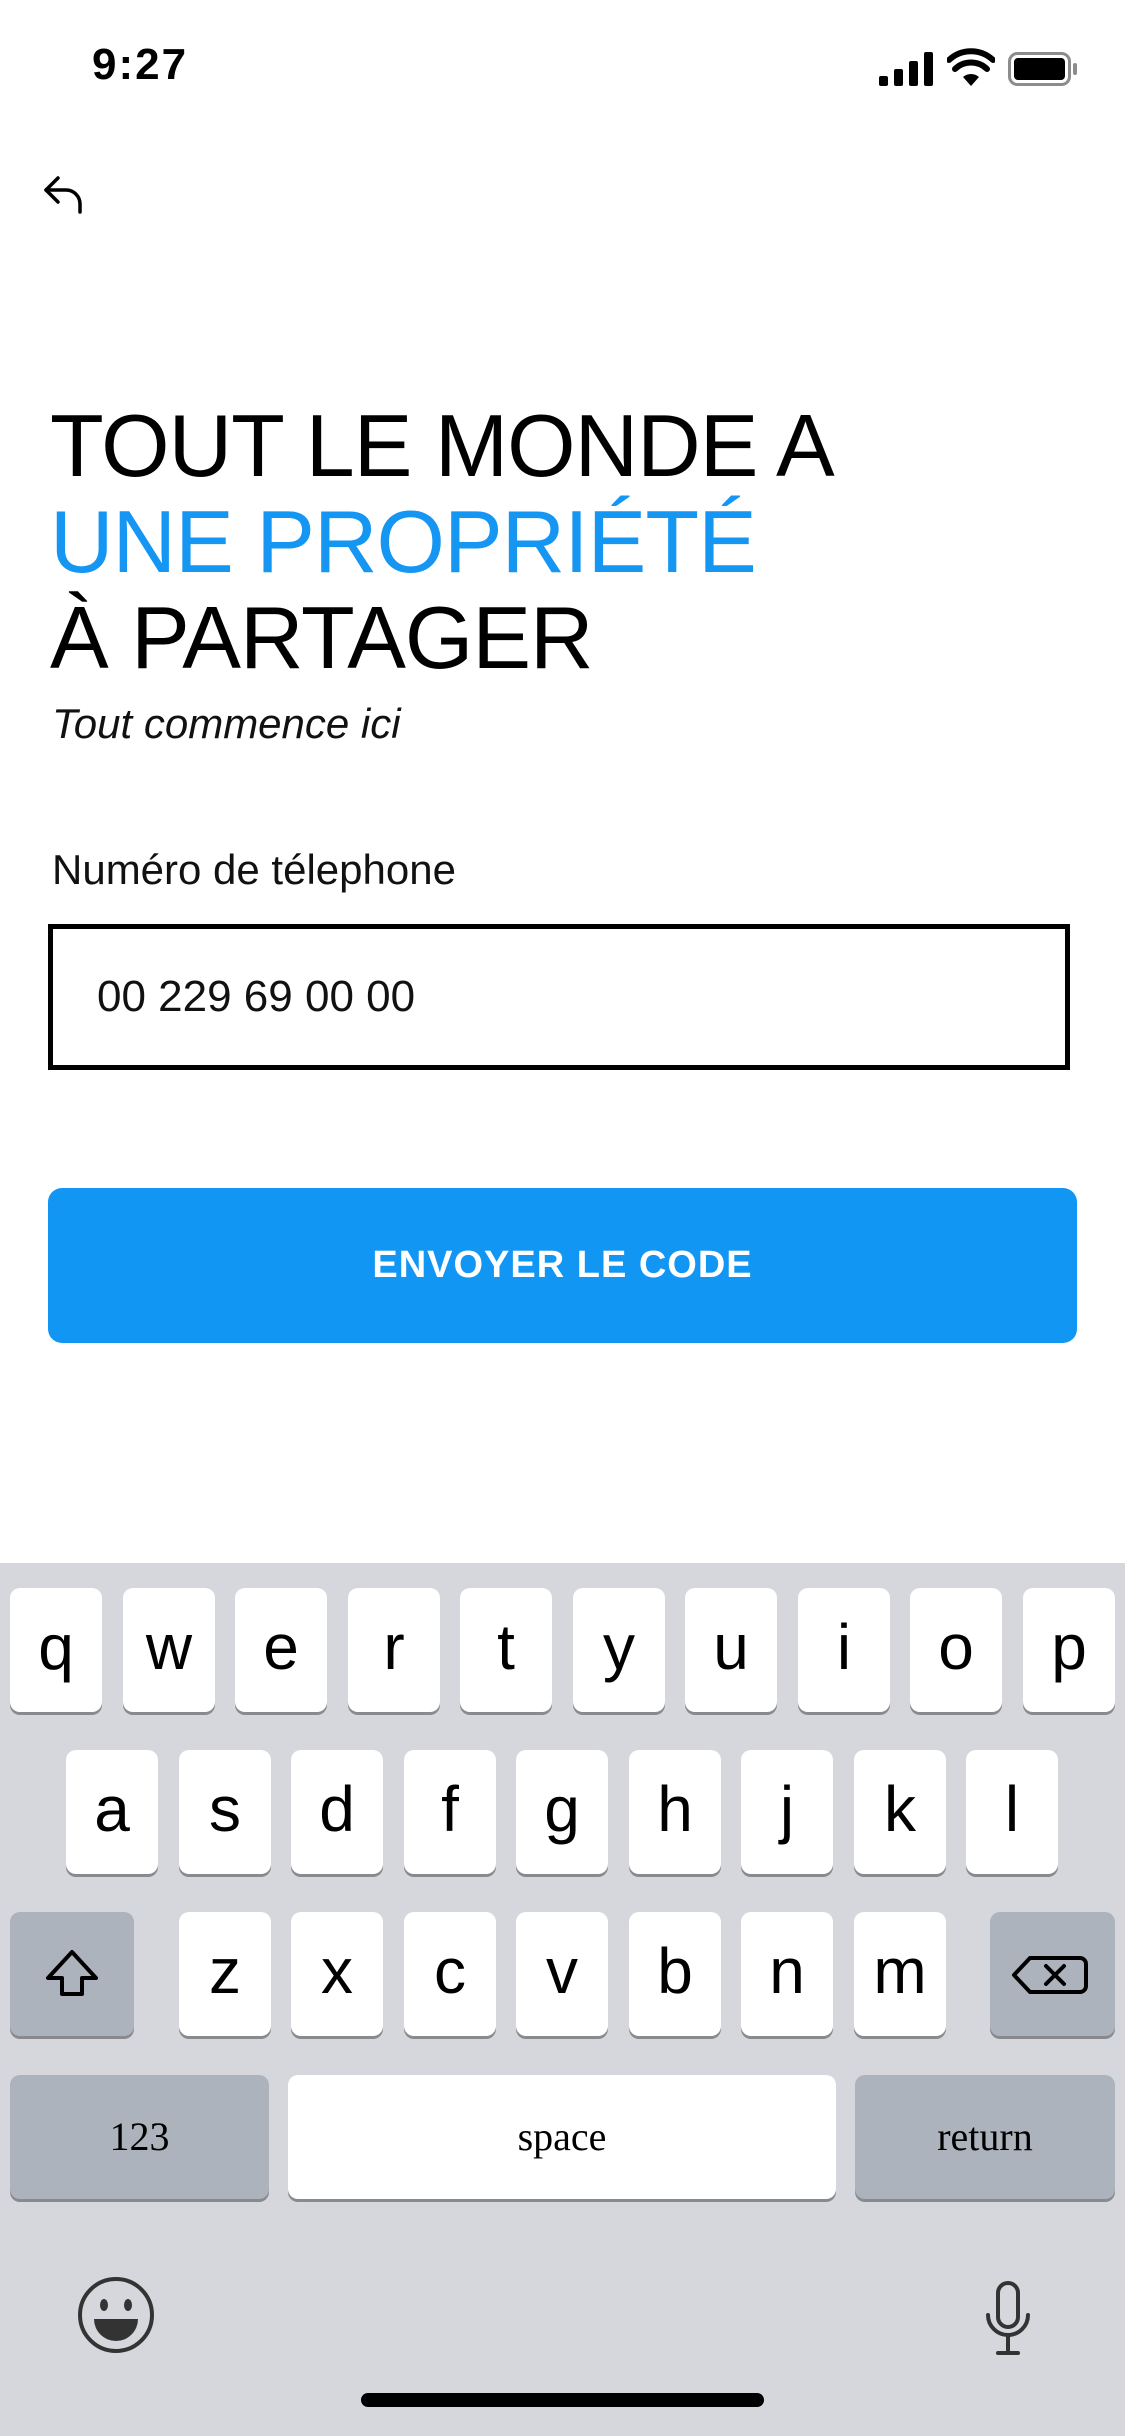 This screenshot has height=2436, width=1125. I want to click on key-n: n, so click(787, 1974).